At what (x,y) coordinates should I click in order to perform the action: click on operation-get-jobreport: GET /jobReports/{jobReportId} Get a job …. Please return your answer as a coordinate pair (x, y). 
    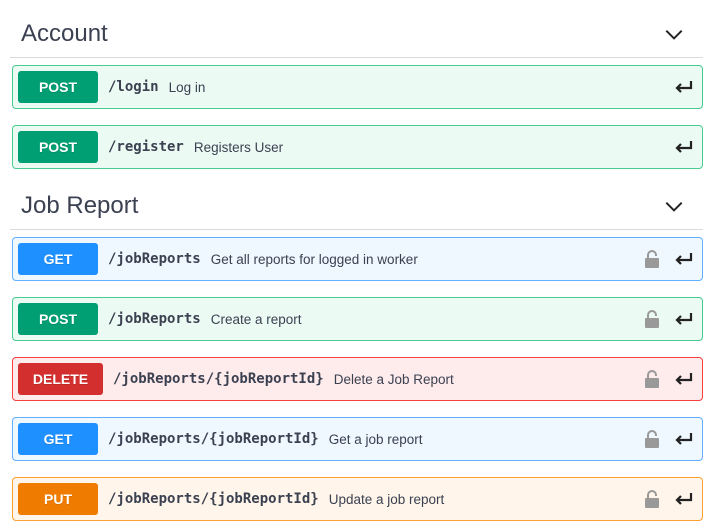
    Looking at the image, I should click on (357, 439).